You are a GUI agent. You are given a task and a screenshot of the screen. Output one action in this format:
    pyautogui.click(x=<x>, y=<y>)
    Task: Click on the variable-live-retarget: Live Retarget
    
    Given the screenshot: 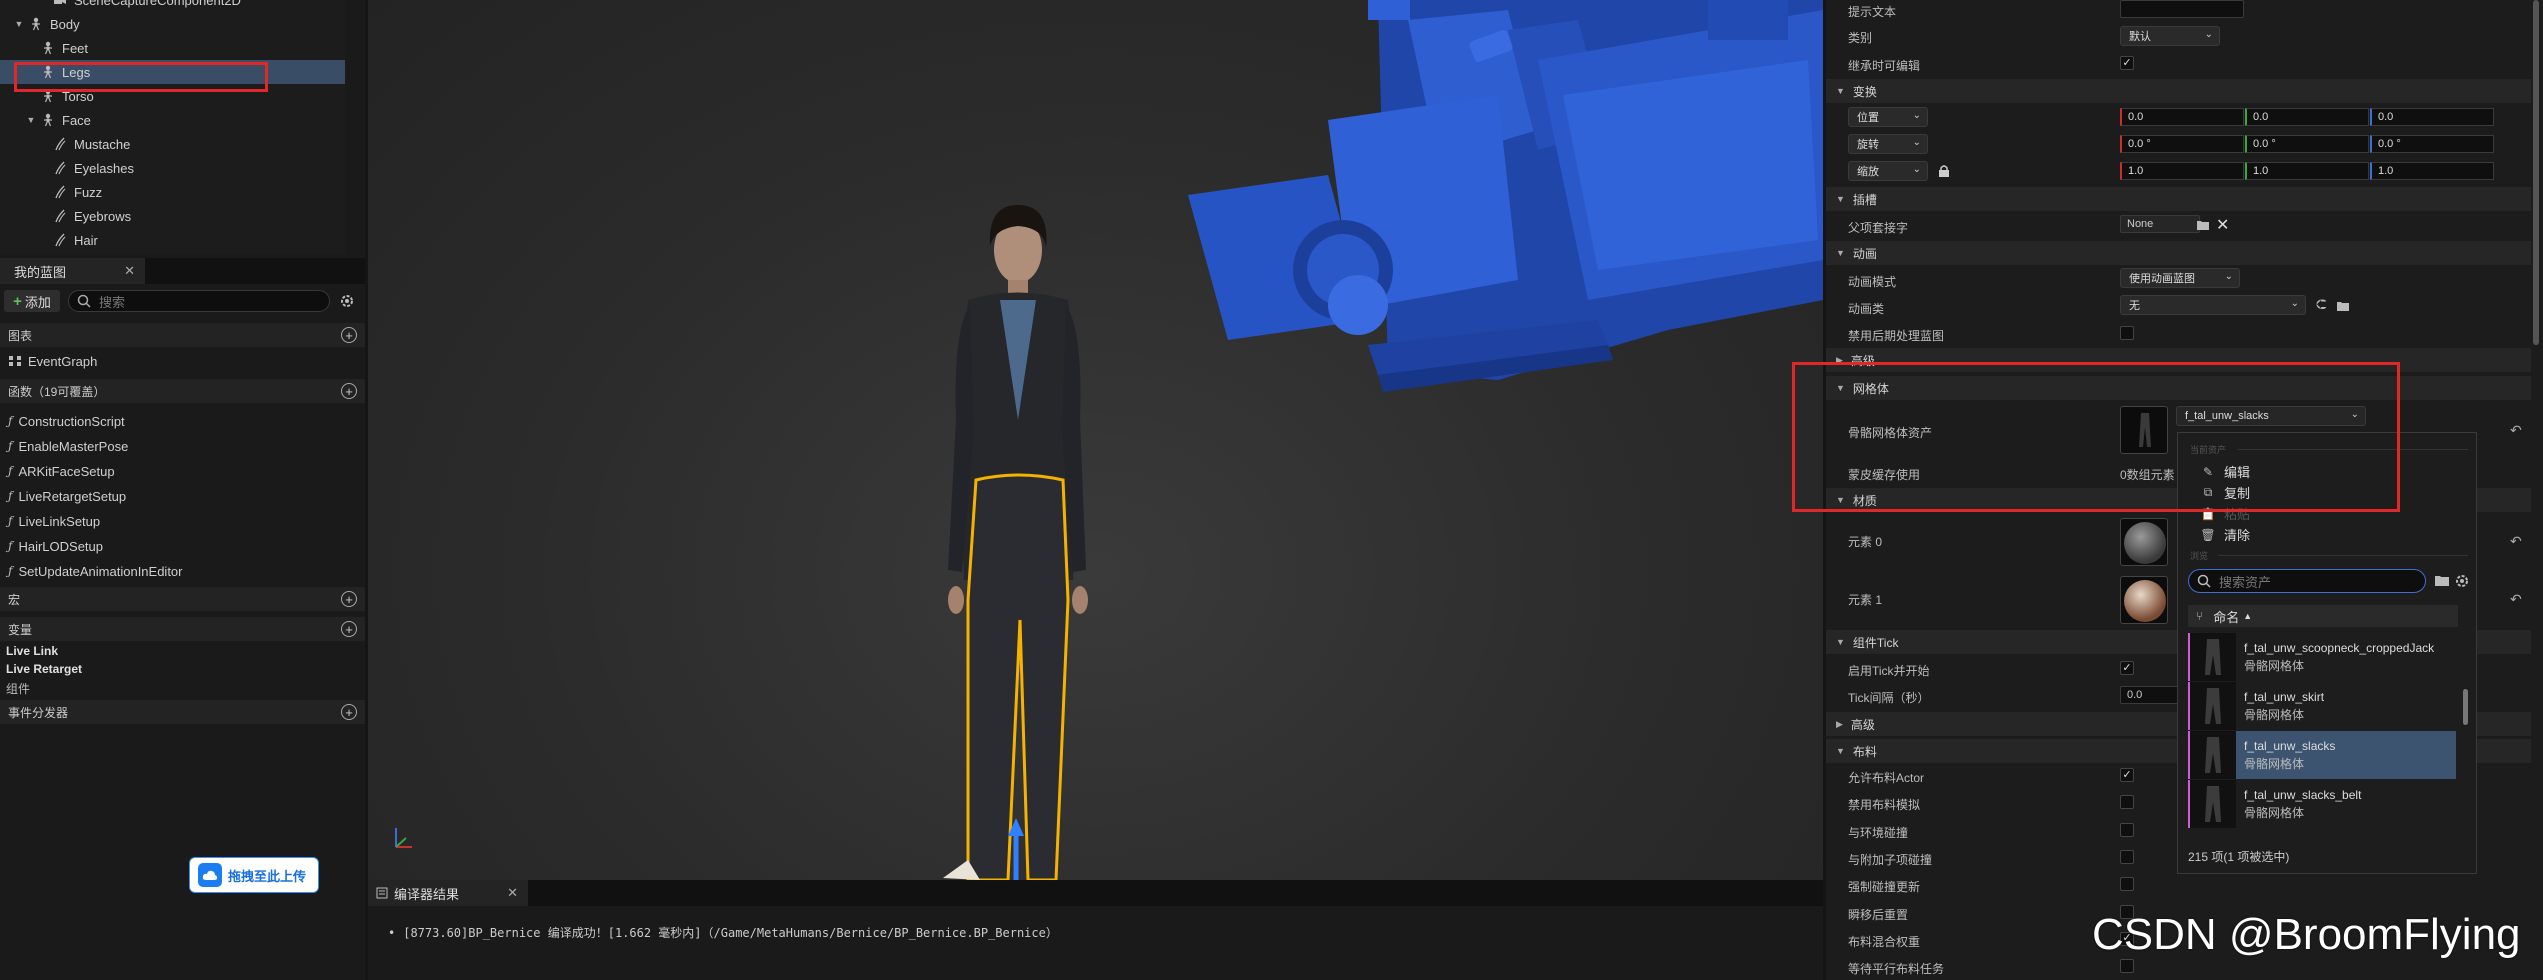 What is the action you would take?
    pyautogui.click(x=44, y=670)
    